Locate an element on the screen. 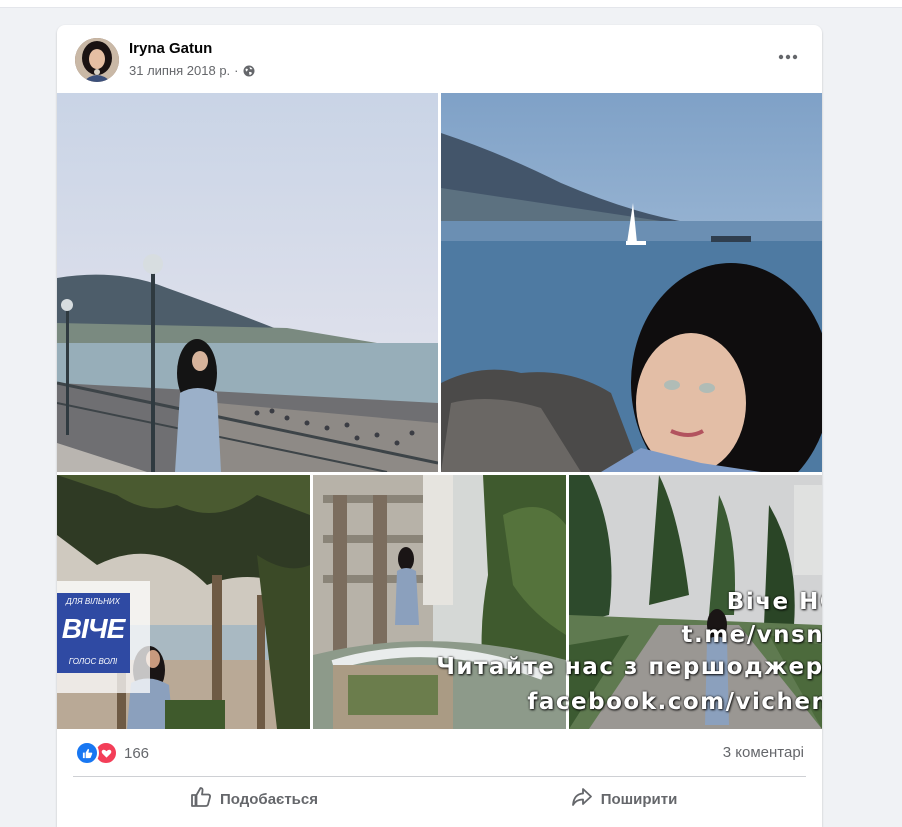 This screenshot has width=902, height=827. thumbs-up-icon is located at coordinates (201, 799).